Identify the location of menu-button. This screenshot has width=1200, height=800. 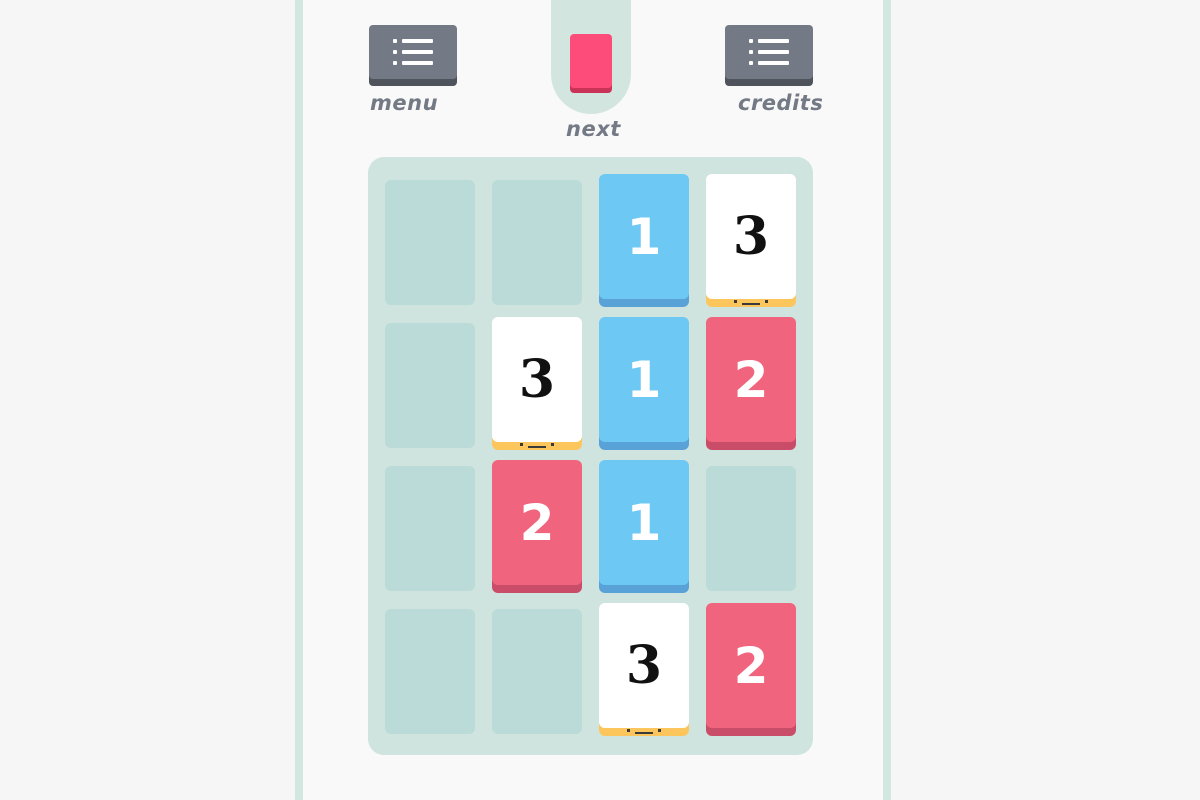
(413, 52).